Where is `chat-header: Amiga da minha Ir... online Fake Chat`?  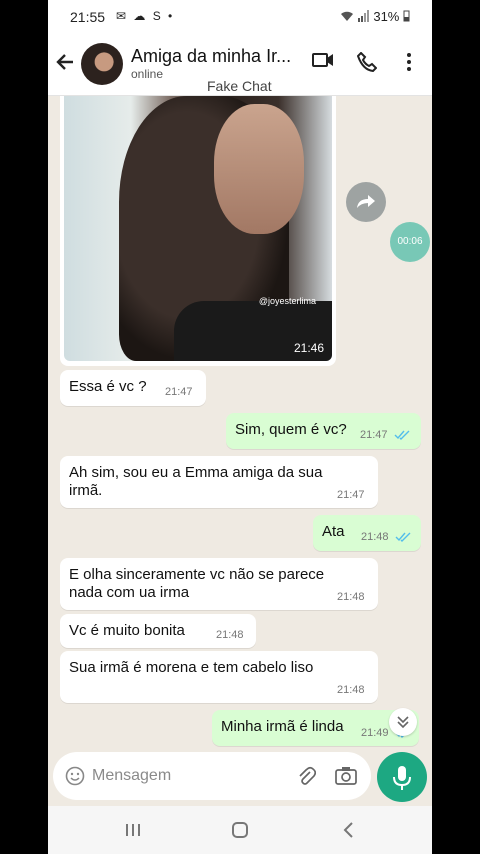
chat-header: Amiga da minha Ir... online Fake Chat is located at coordinates (240, 65).